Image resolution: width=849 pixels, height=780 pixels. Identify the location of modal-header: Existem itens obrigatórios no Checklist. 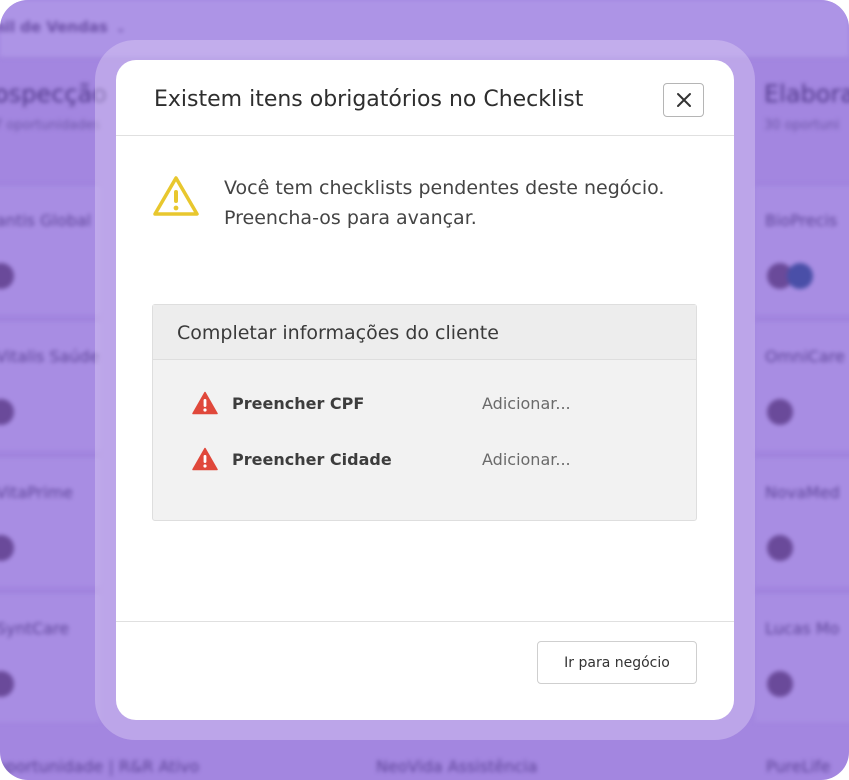
(425, 98).